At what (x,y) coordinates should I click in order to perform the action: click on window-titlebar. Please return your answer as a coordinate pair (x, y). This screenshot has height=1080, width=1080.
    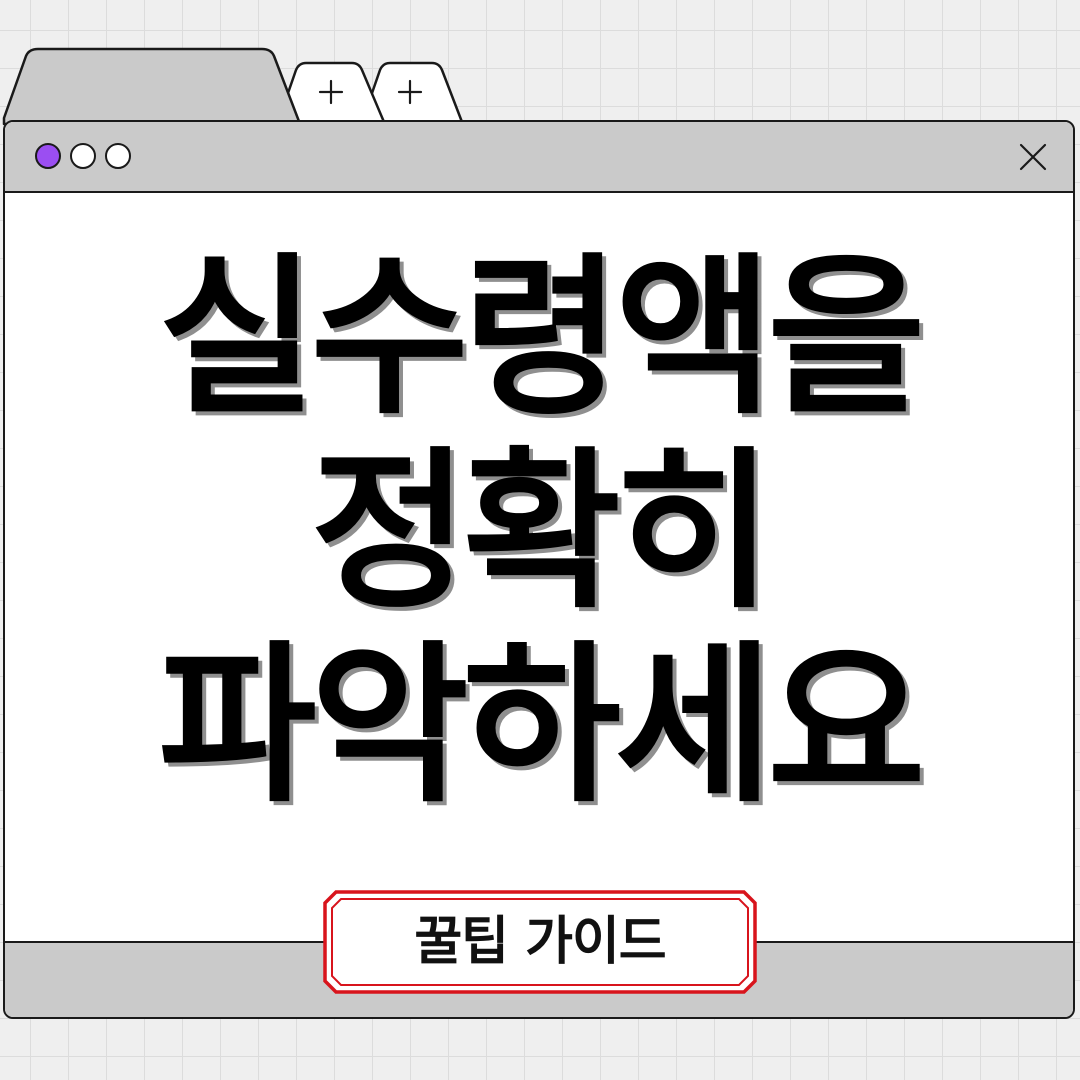
    Looking at the image, I should click on (539, 157).